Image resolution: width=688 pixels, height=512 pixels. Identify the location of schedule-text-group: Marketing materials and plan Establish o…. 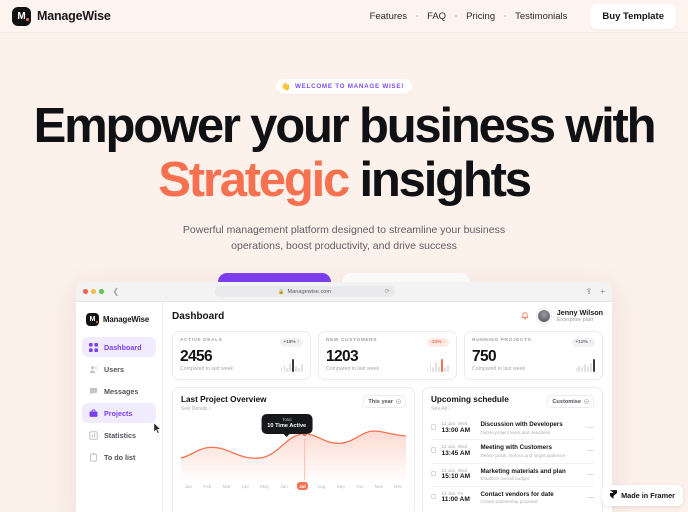
(531, 475).